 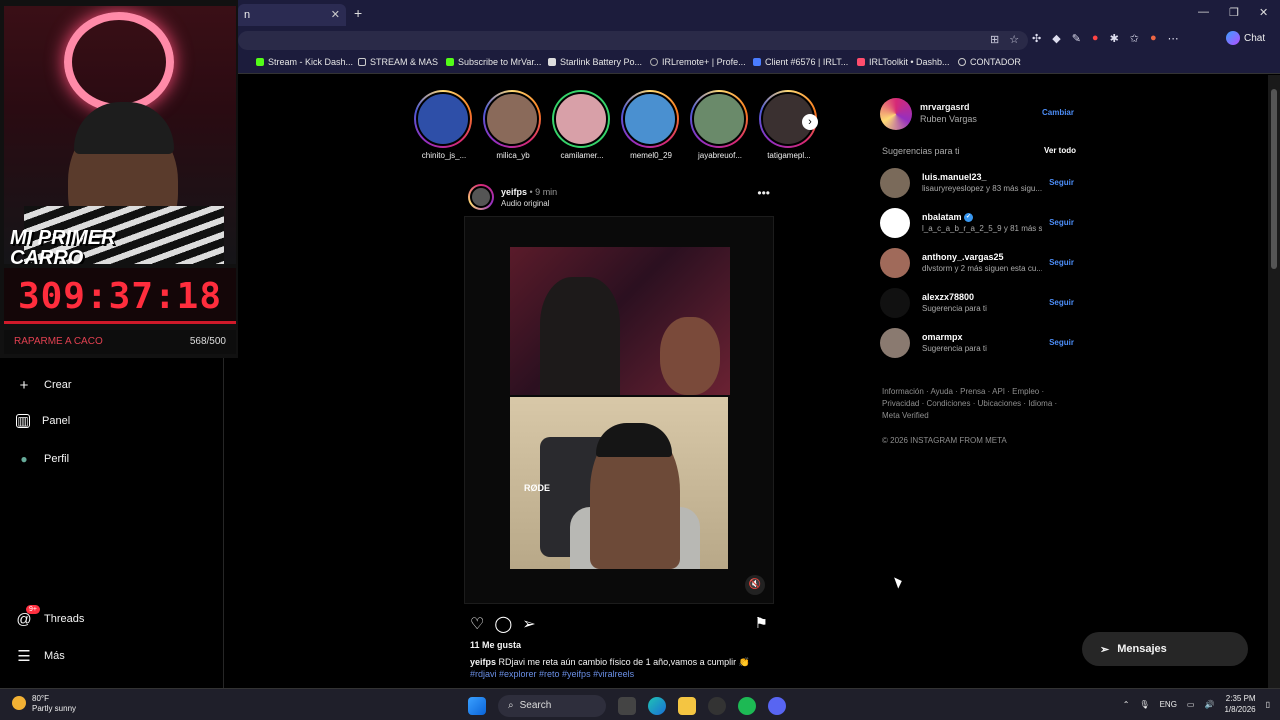 I want to click on mute-icon: 🔇, so click(x=755, y=585).